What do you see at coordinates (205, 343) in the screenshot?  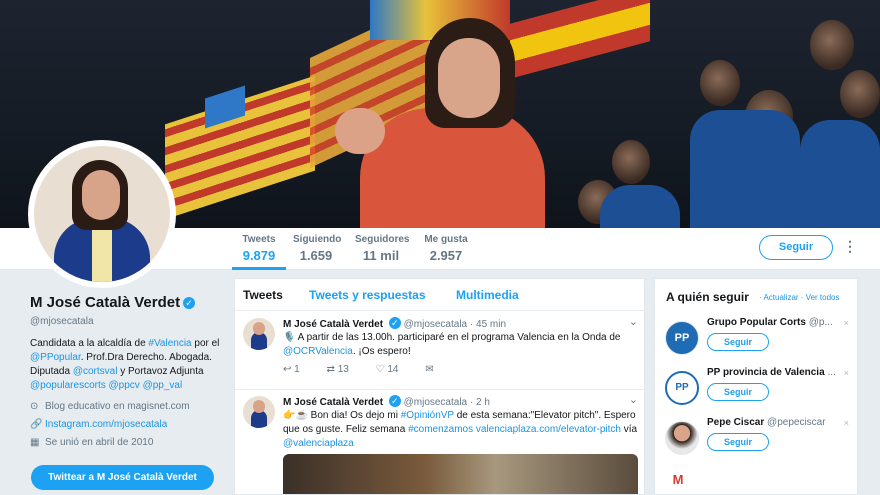 I see `inline-text: por el` at bounding box center [205, 343].